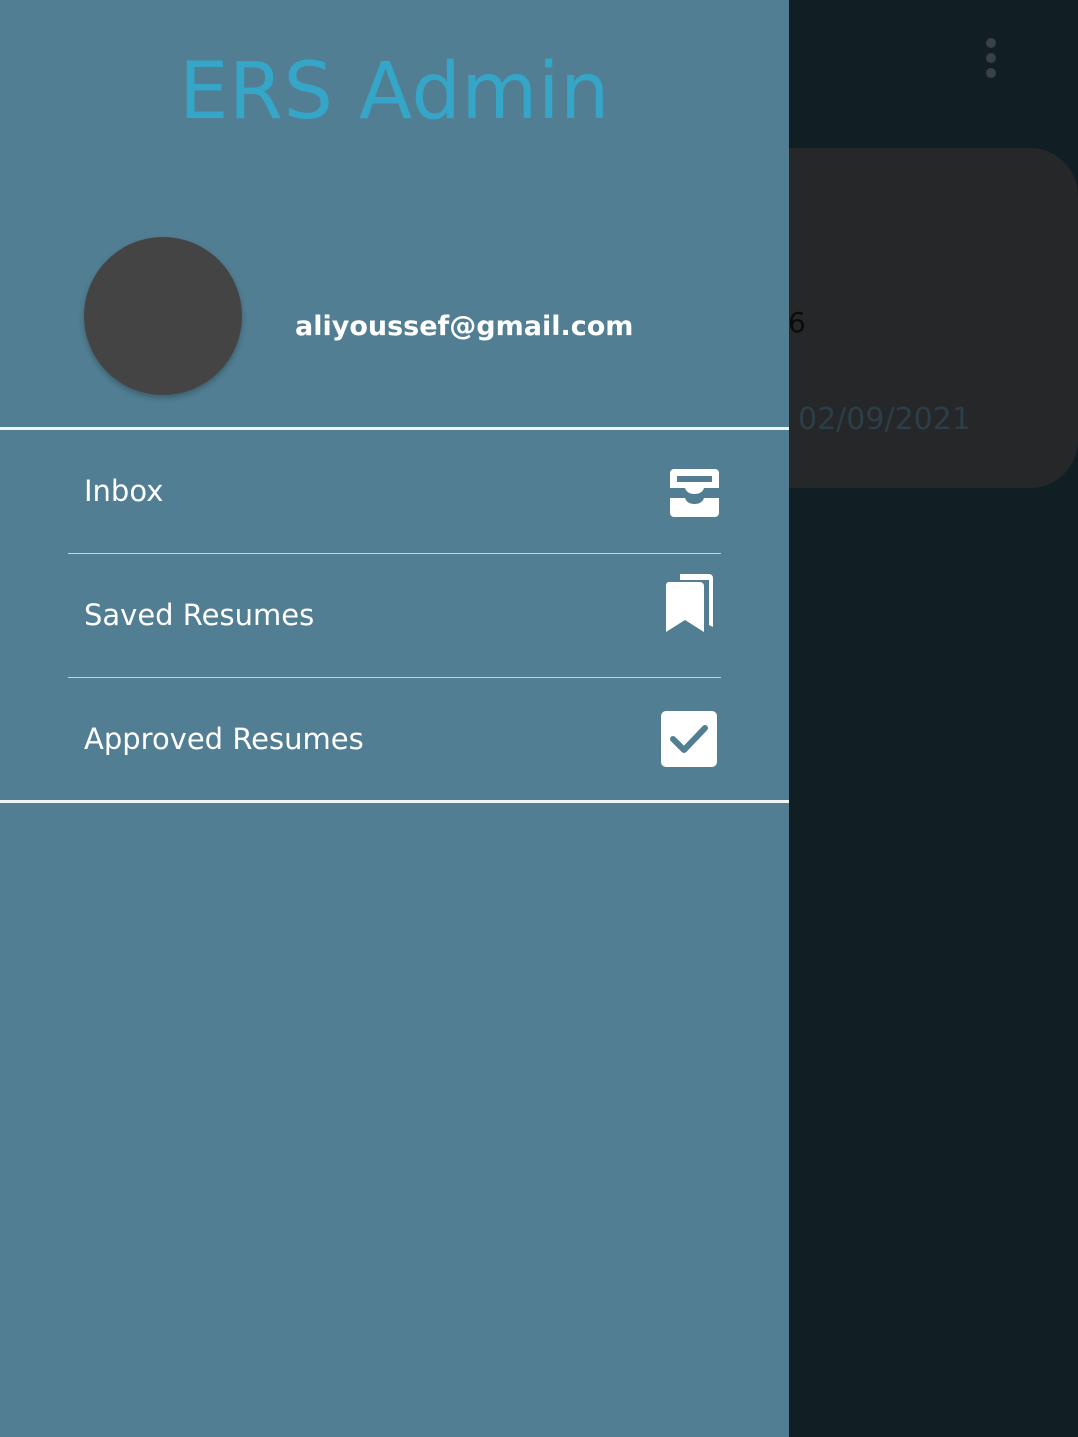 This screenshot has width=1078, height=1437. Describe the element at coordinates (689, 603) in the screenshot. I see `bookmarks-icon` at that location.